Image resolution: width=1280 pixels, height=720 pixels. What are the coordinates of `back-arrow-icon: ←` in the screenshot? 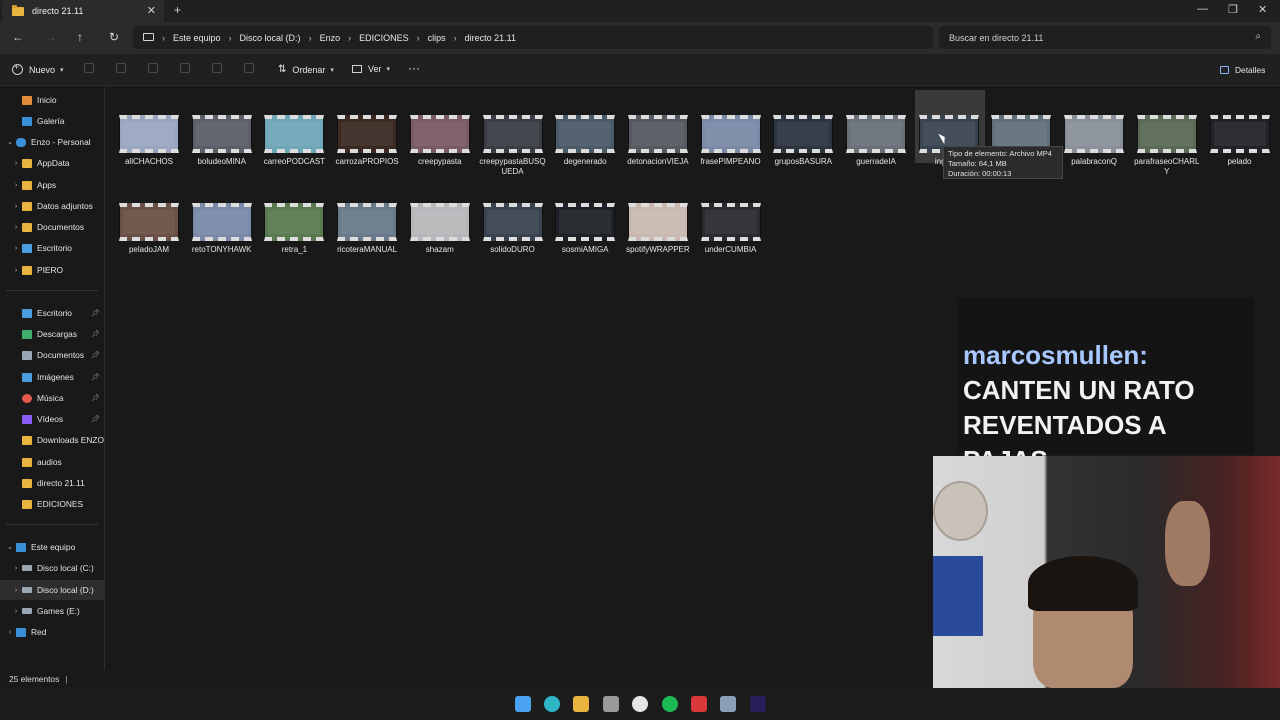 It's located at (18, 37).